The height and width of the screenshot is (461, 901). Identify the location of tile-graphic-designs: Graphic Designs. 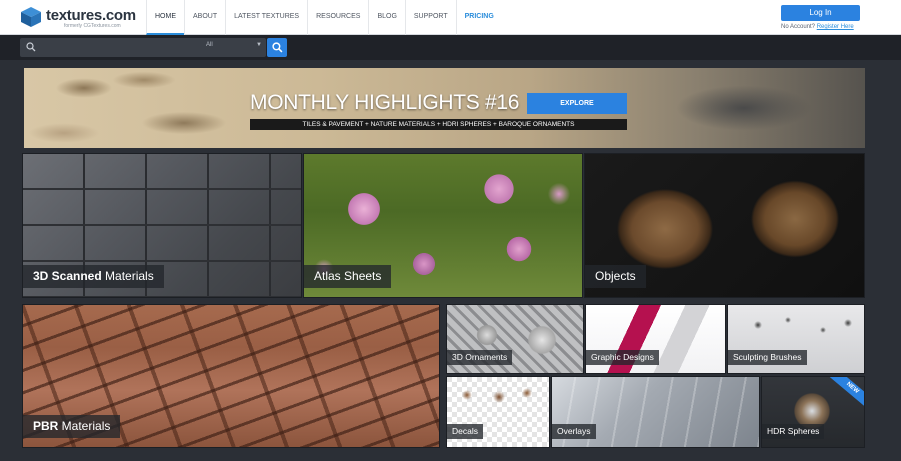
(655, 339).